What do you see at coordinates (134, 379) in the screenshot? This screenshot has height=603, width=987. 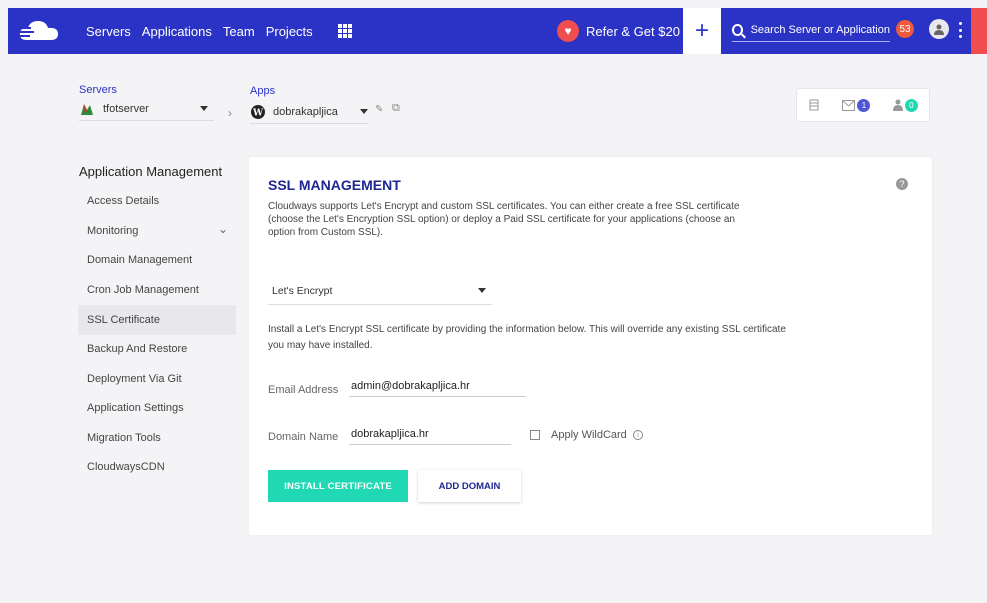 I see `sidebar-item-label: Deployment Via Git` at bounding box center [134, 379].